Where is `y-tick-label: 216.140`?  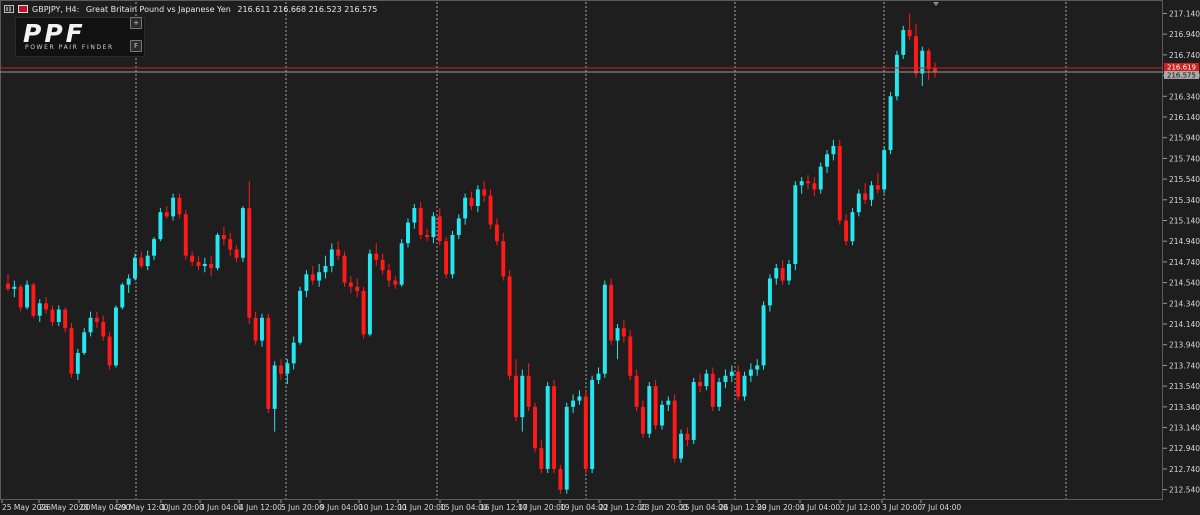
y-tick-label: 216.140 is located at coordinates (1184, 117).